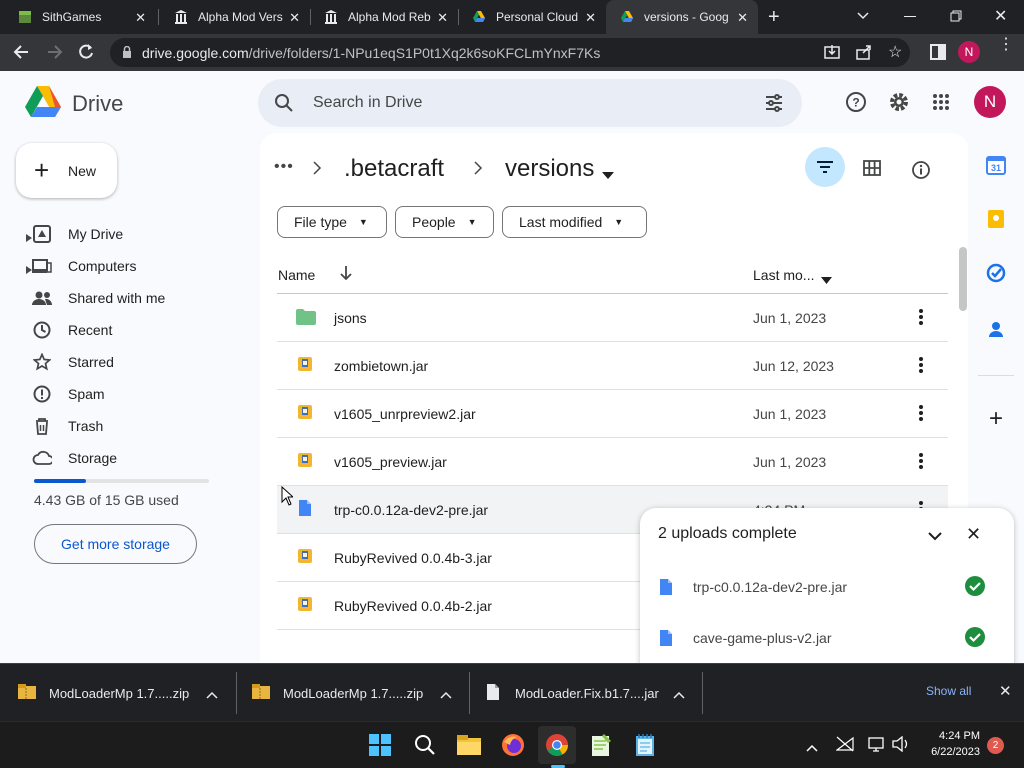 The width and height of the screenshot is (1024, 768). I want to click on tray-overflow-chevron-icon, so click(812, 748).